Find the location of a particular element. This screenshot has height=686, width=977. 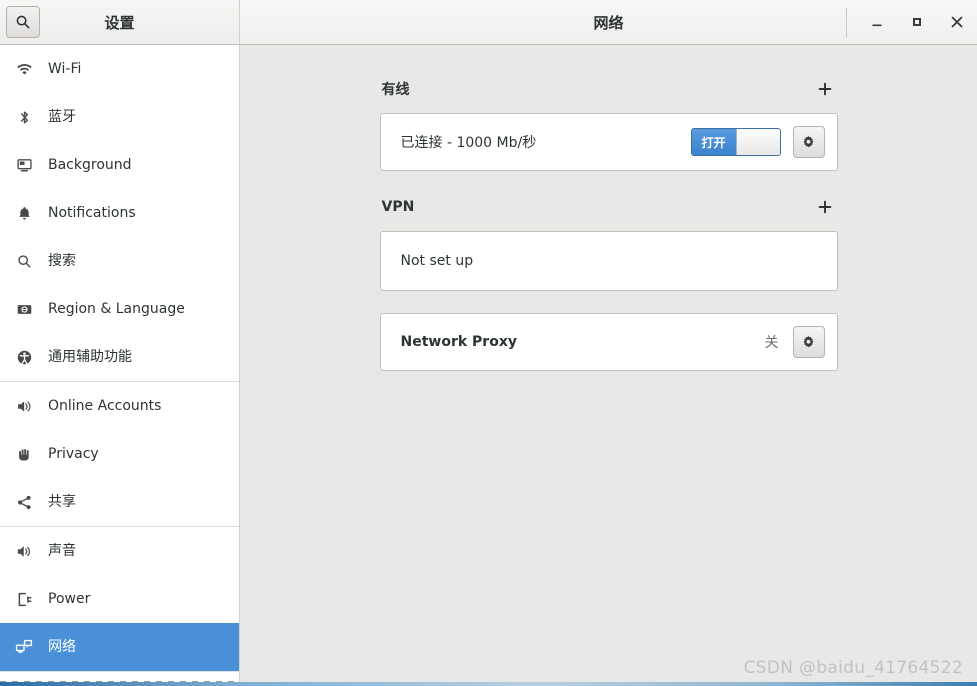

sidebar-item-region-language: Region & Language is located at coordinates (119, 309).